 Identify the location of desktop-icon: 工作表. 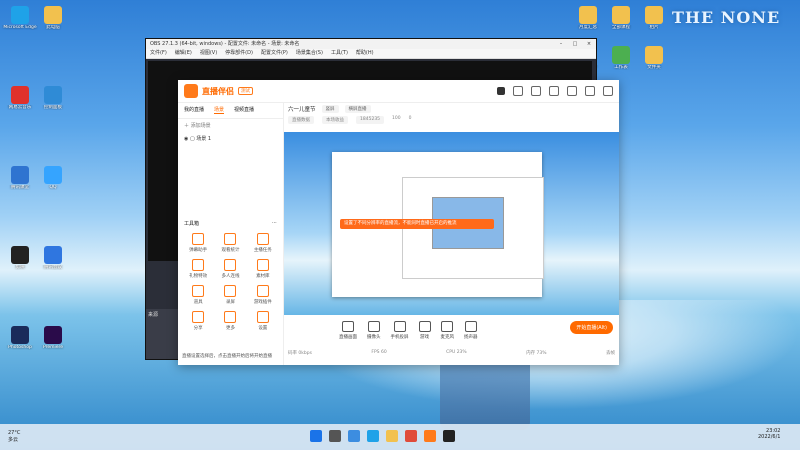
(621, 58).